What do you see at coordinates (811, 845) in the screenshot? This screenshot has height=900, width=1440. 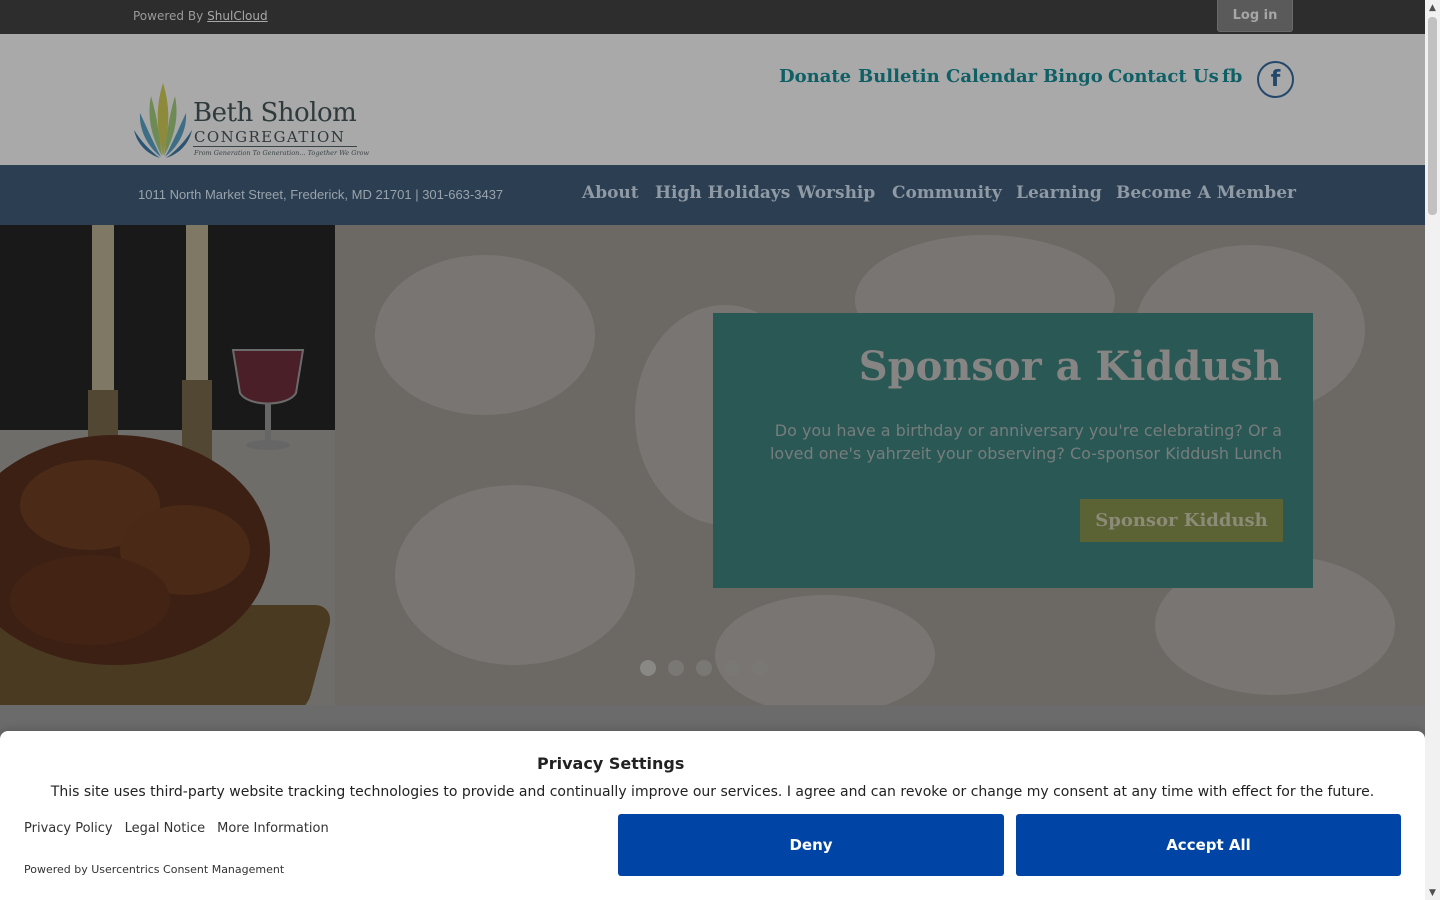 I see `deny-button: Deny` at bounding box center [811, 845].